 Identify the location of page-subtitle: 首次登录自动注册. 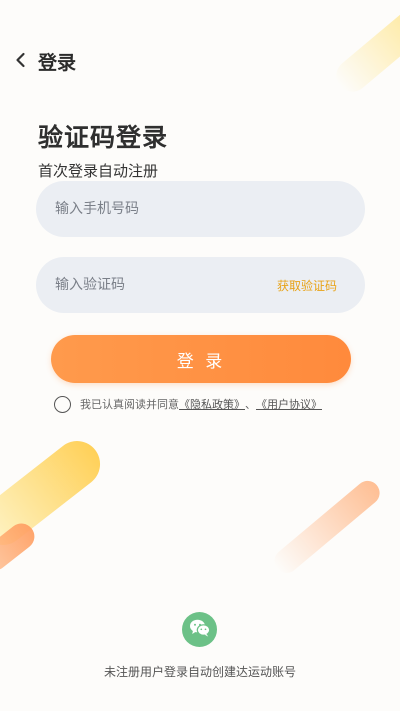
(98, 171).